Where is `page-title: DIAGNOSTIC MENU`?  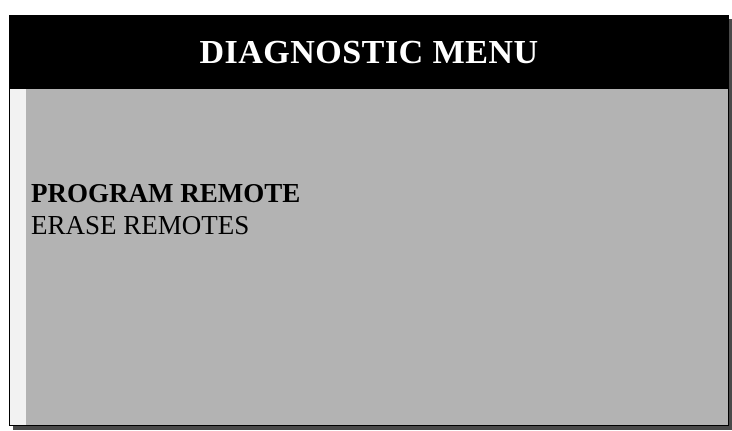
page-title: DIAGNOSTIC MENU is located at coordinates (369, 52).